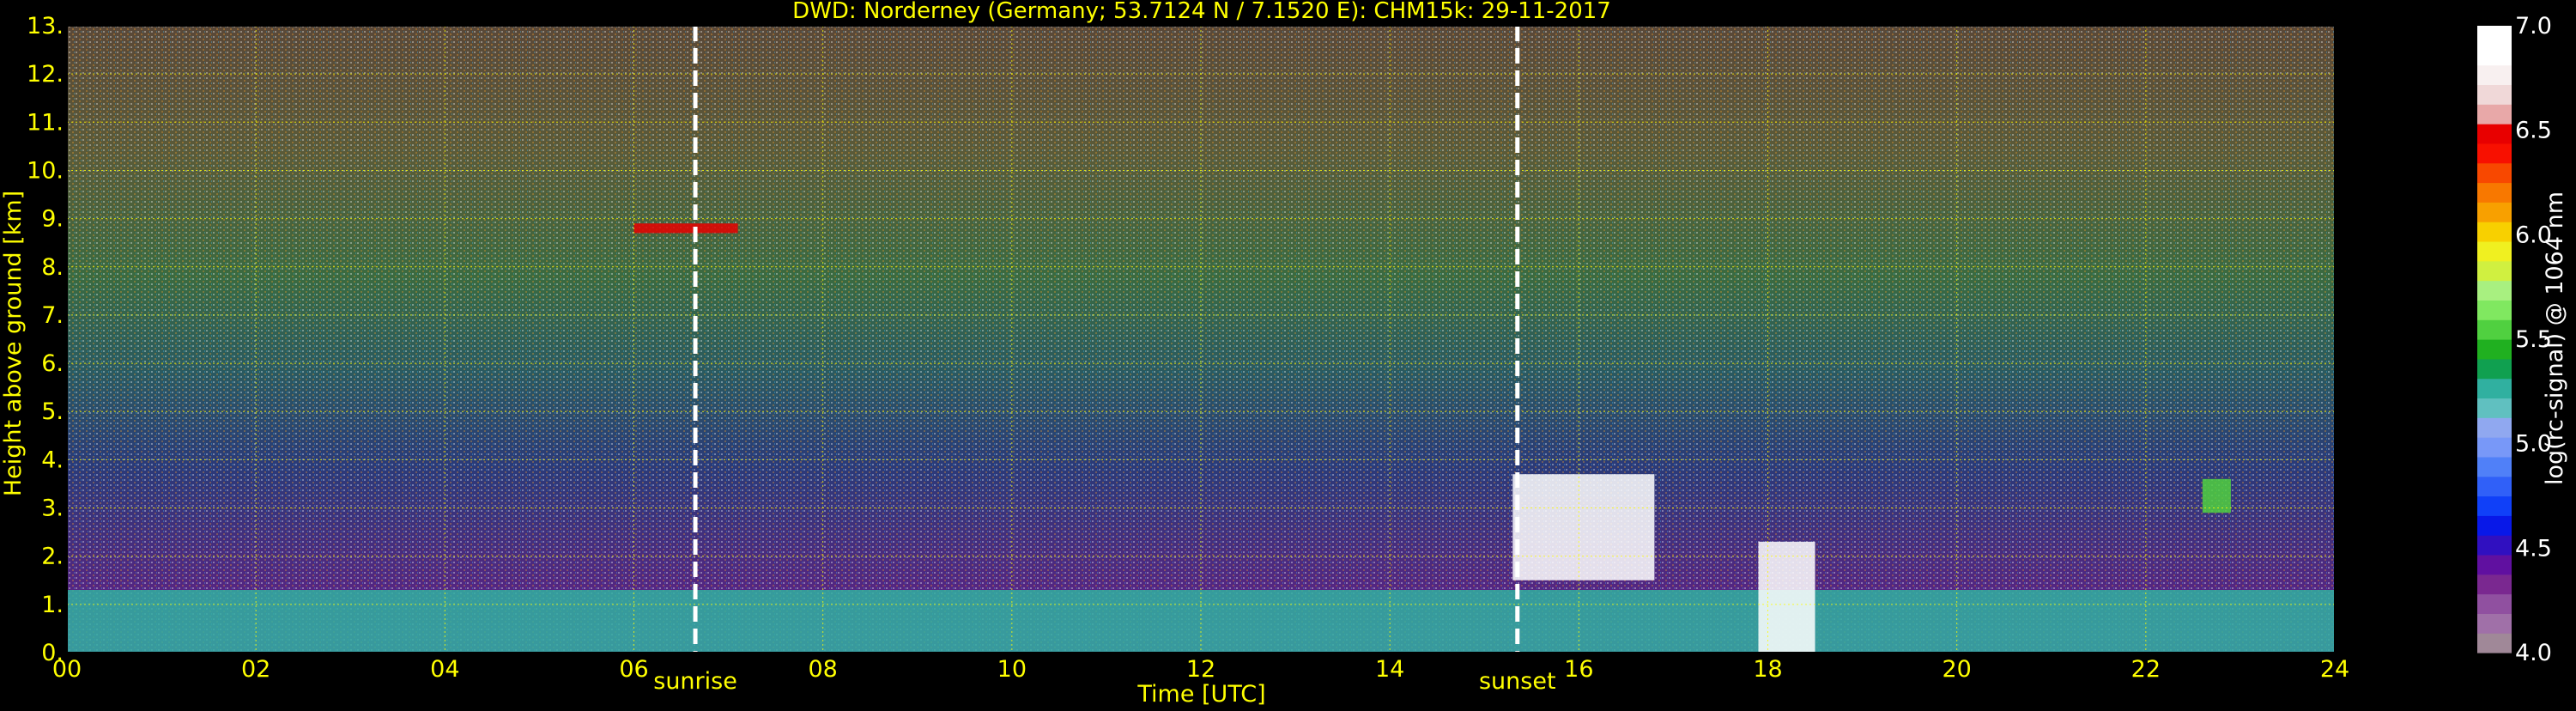  Describe the element at coordinates (45, 339) in the screenshot. I see `y-axis-ticks: 0. 1. 2. 3. 4. 5. 6. 7. 8. 9. 10. 11. 12. 13.` at that location.